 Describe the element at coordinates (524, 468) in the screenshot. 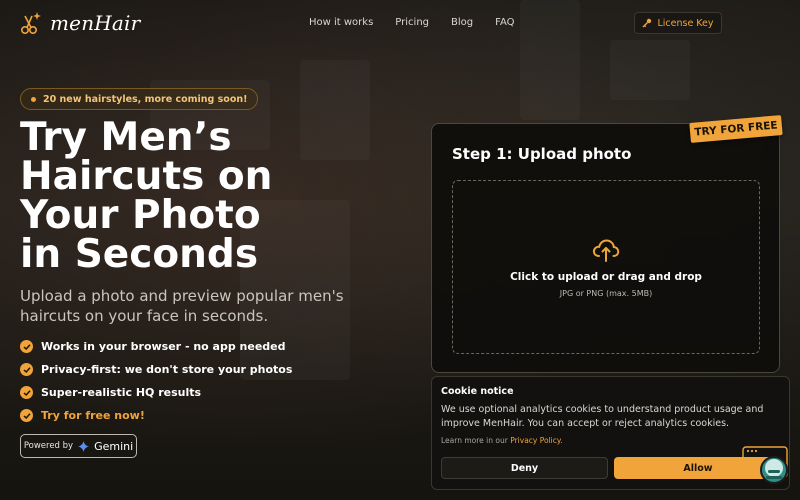

I see `deny-cookies-button: Deny` at that location.